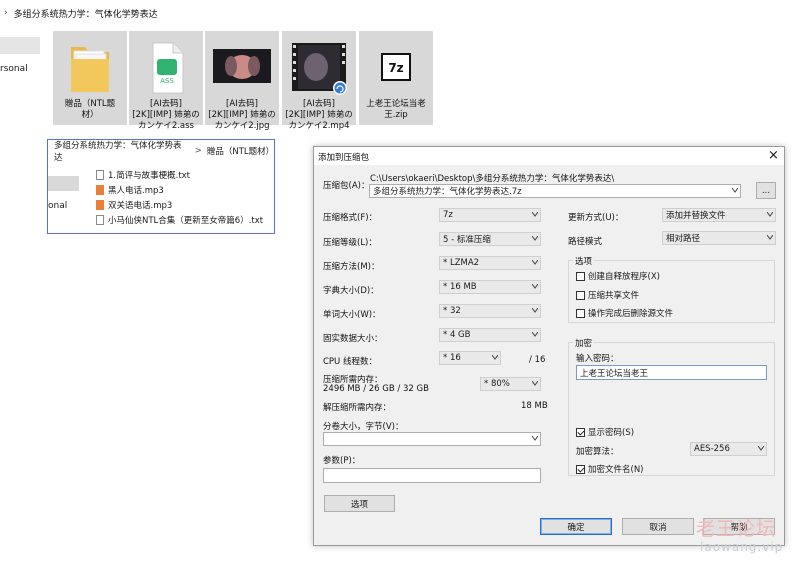 The image size is (800, 564). I want to click on level-select: 5 - 标准压缩, so click(490, 239).